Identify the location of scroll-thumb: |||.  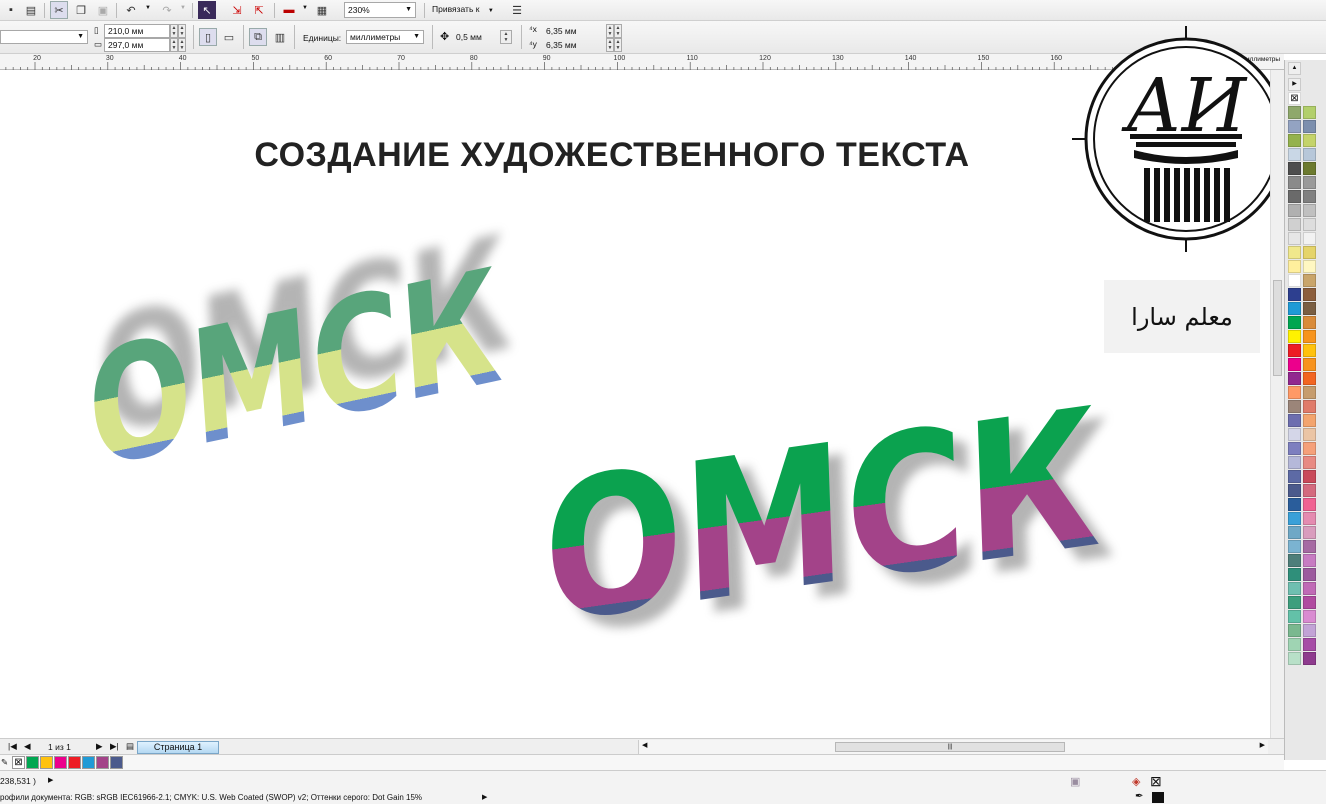
(950, 747).